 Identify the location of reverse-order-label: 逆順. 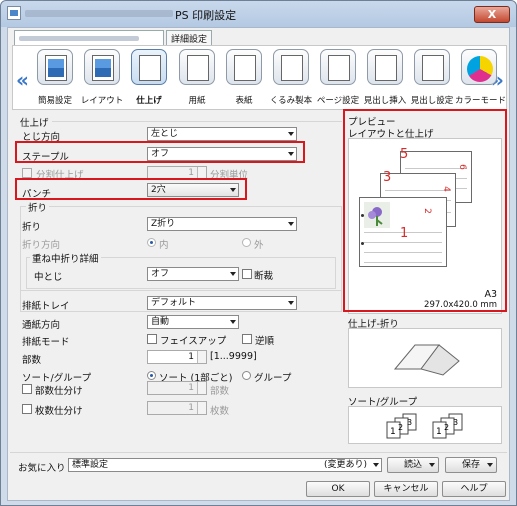
(265, 341).